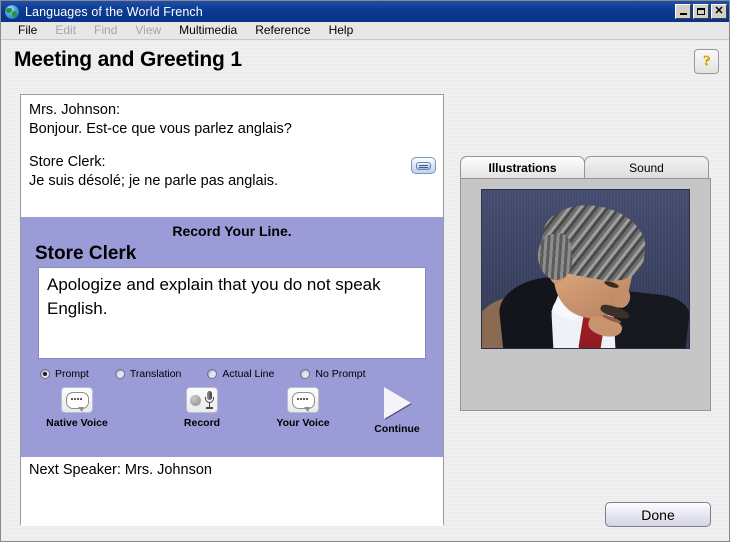 This screenshot has height=542, width=730. What do you see at coordinates (522, 167) in the screenshot?
I see `tab-illustrations: Illustrations` at bounding box center [522, 167].